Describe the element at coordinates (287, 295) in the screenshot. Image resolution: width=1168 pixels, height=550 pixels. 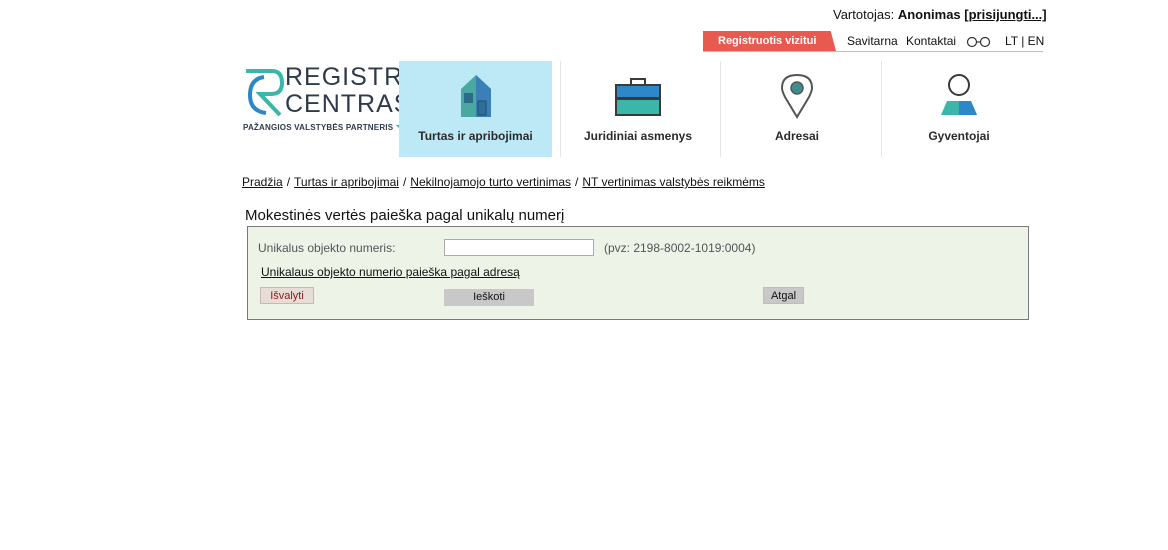
I see `clear-button: Išvalyti` at that location.